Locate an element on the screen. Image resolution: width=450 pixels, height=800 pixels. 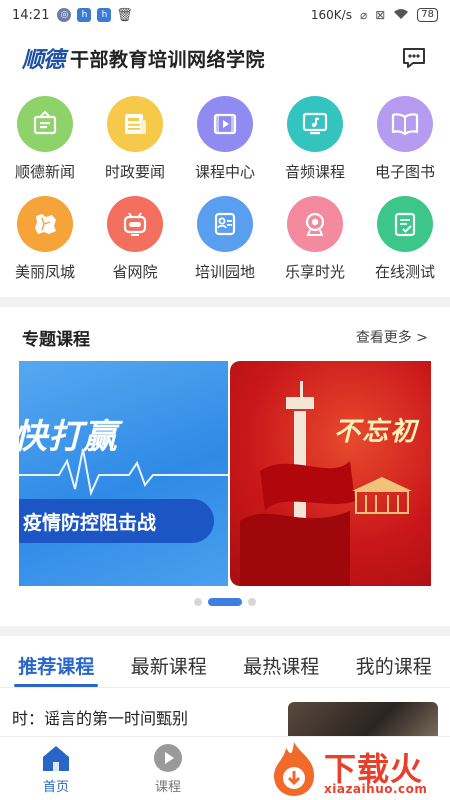
checklist-icon is located at coordinates (405, 224).